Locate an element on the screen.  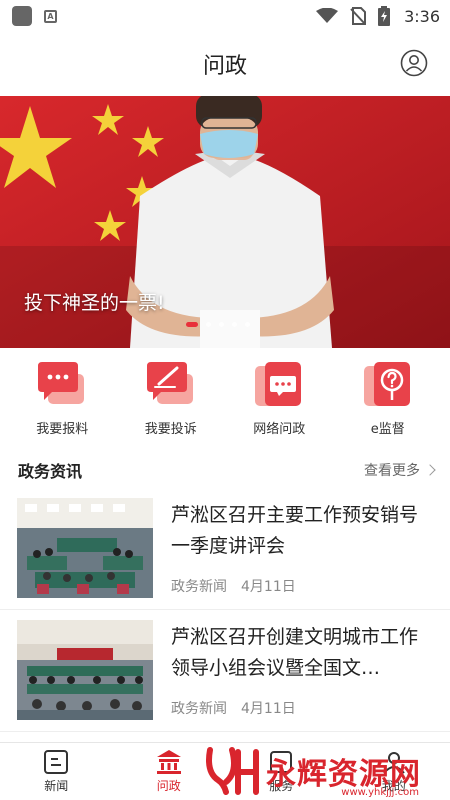
carousel-indicator is located at coordinates (218, 324).